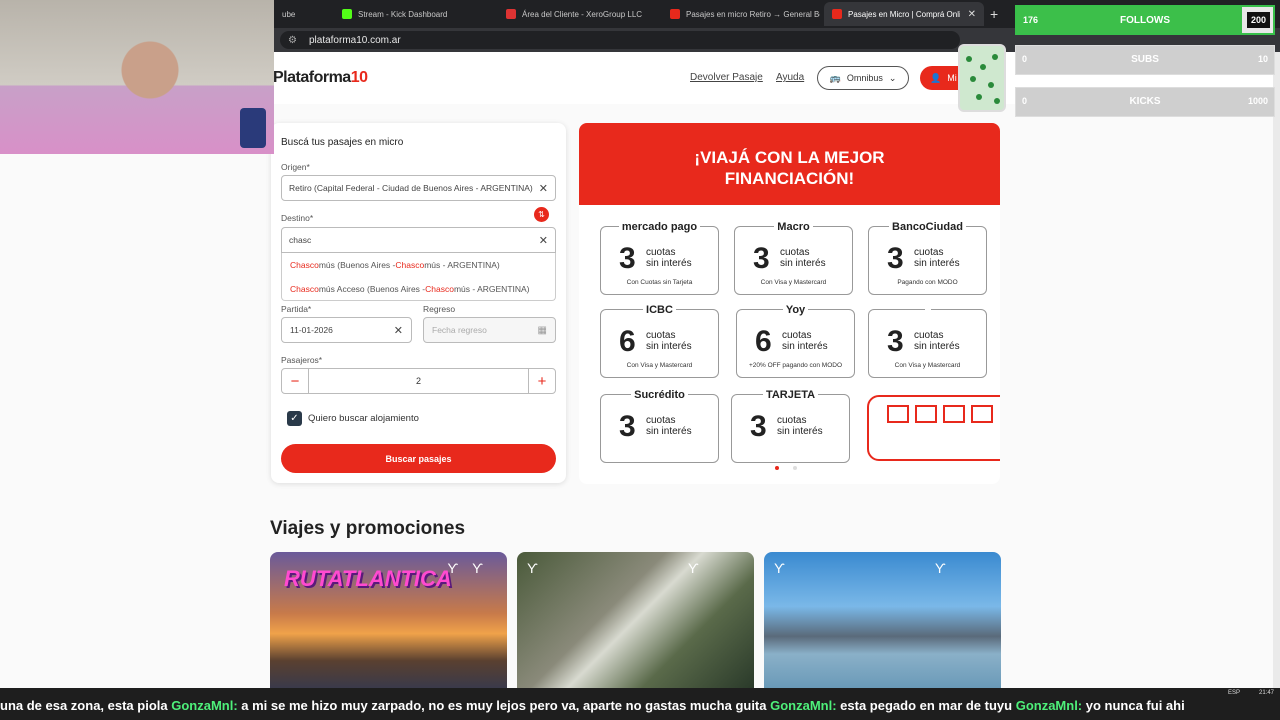 Image resolution: width=1280 pixels, height=720 pixels. Describe the element at coordinates (303, 14) in the screenshot. I see `tab-youtube: ube` at that location.